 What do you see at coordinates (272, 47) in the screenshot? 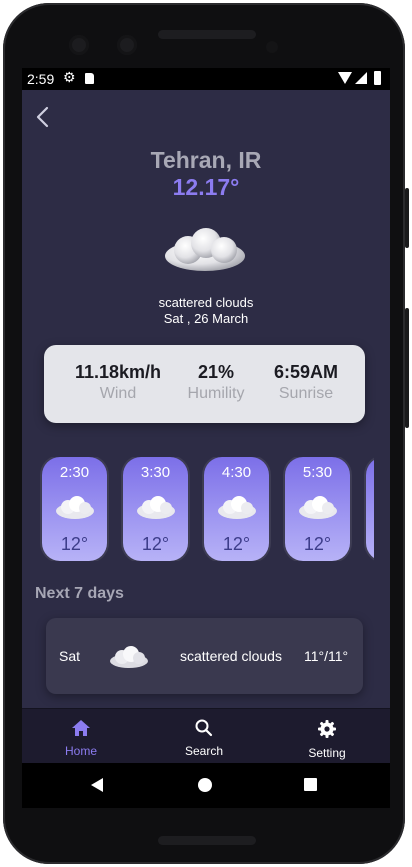
I see `sensor` at bounding box center [272, 47].